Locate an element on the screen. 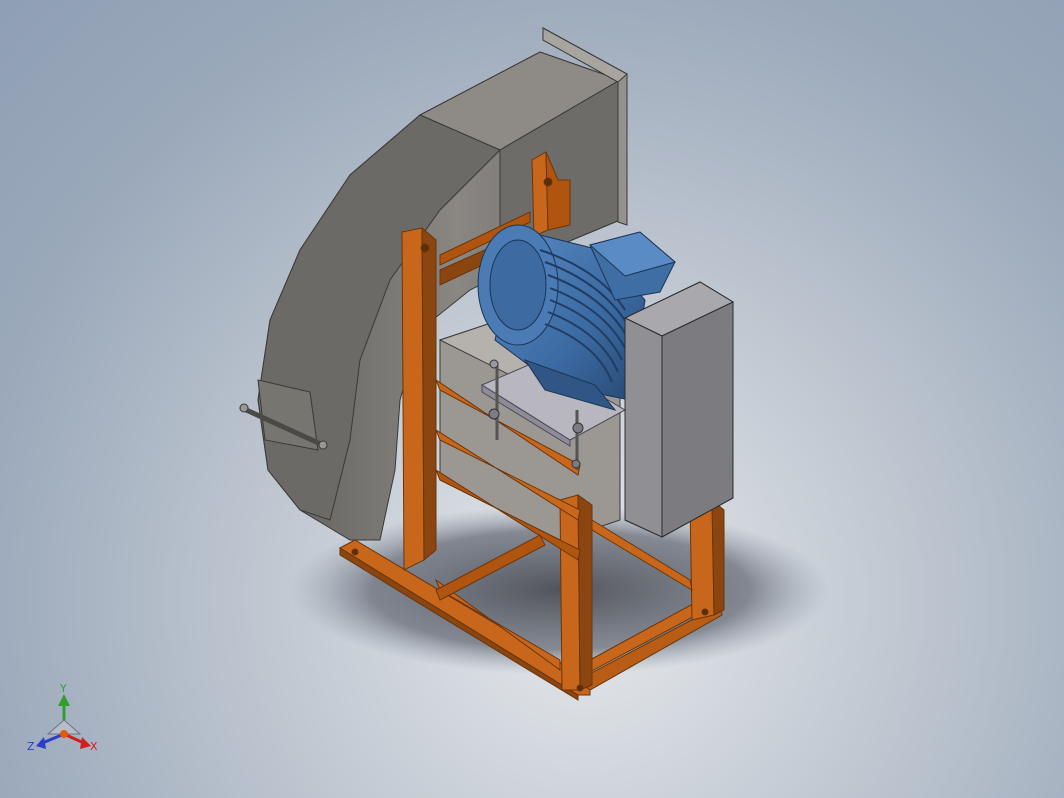  control-panel is located at coordinates (679, 409).